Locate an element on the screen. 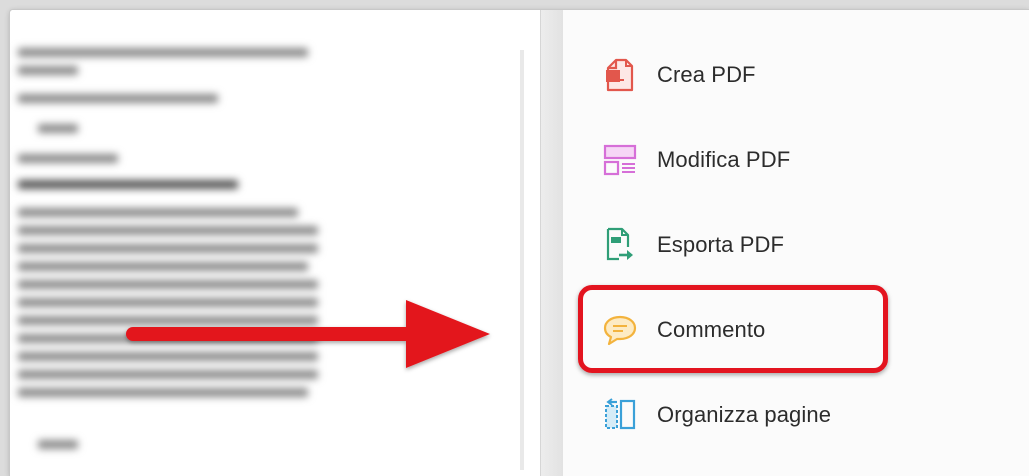 This screenshot has height=476, width=1029. tool-label: Organizza pagine is located at coordinates (744, 414).